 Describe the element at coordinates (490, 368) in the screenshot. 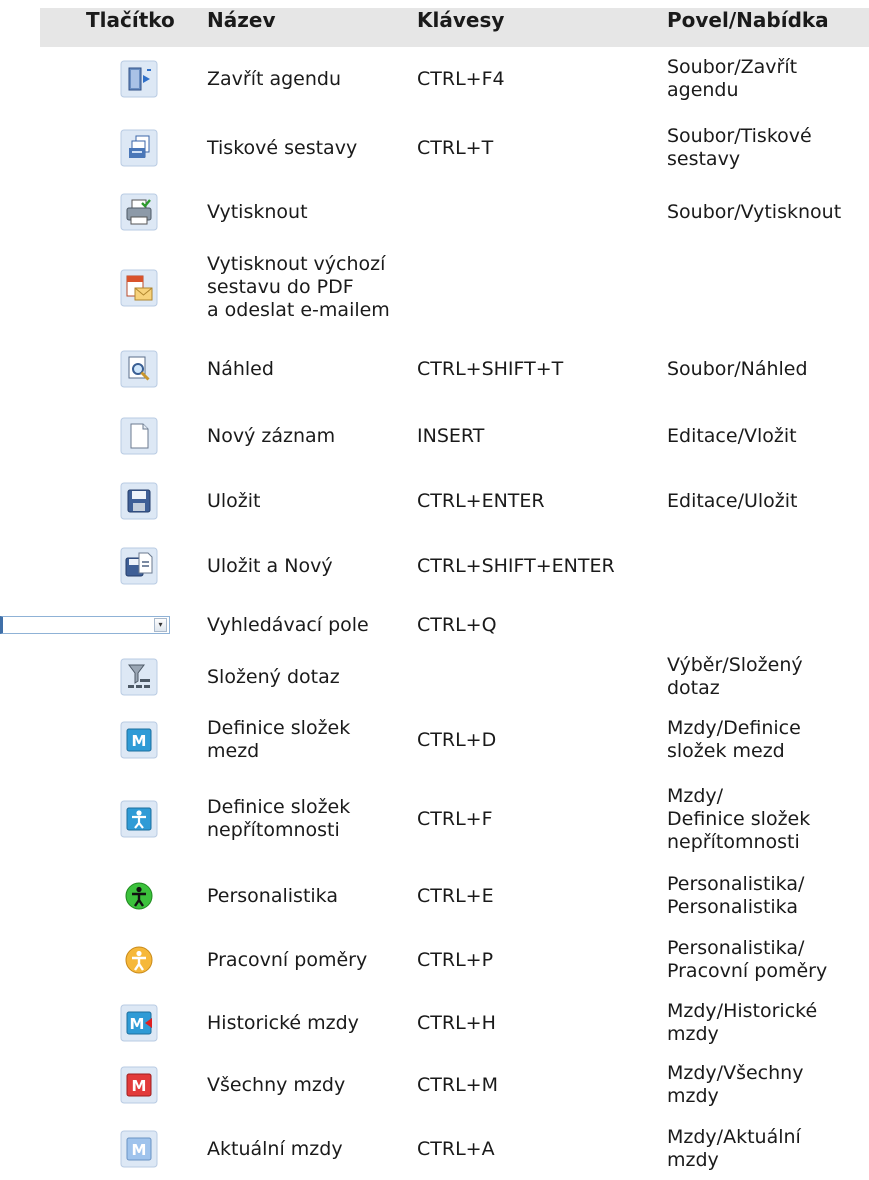

I see `row-keys: CTRL+SHIFT+T` at that location.